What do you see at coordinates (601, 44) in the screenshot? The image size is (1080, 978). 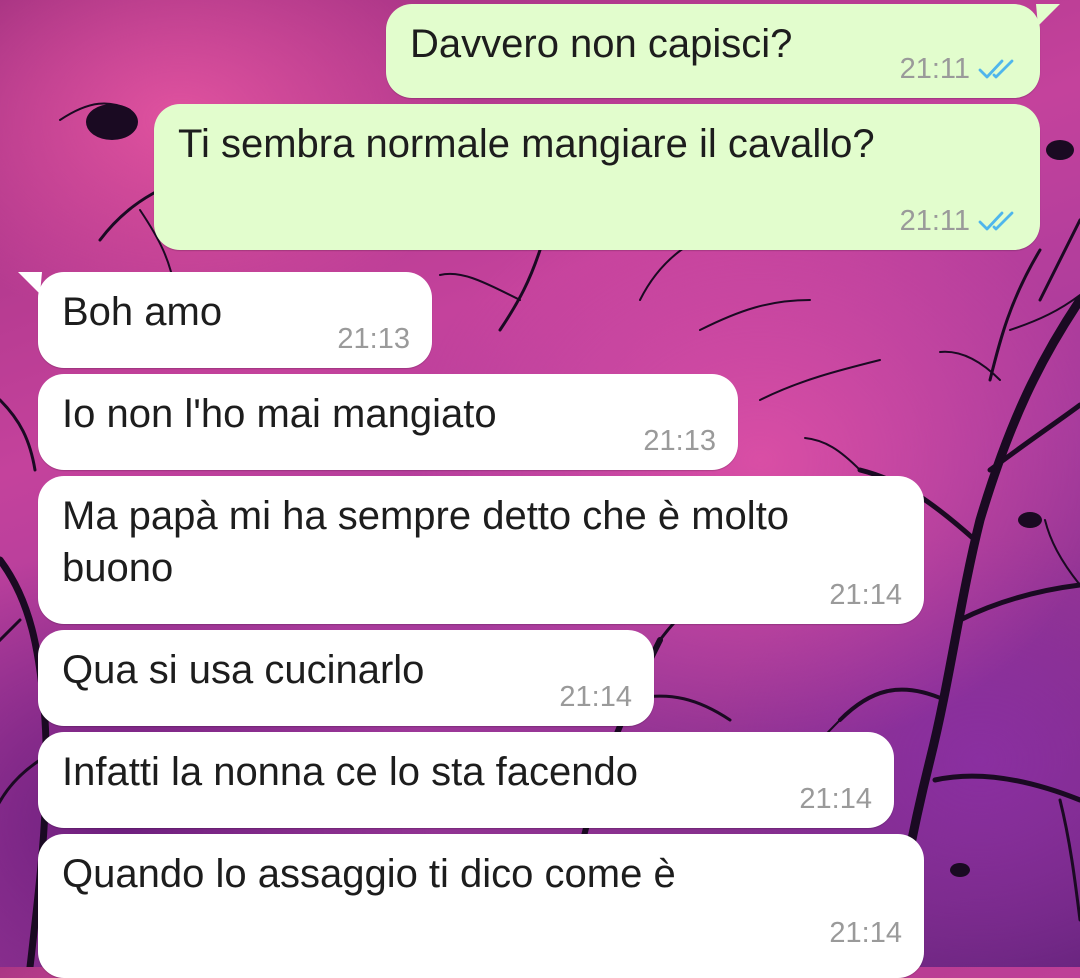 I see `message-text: Davvero non capisci?` at bounding box center [601, 44].